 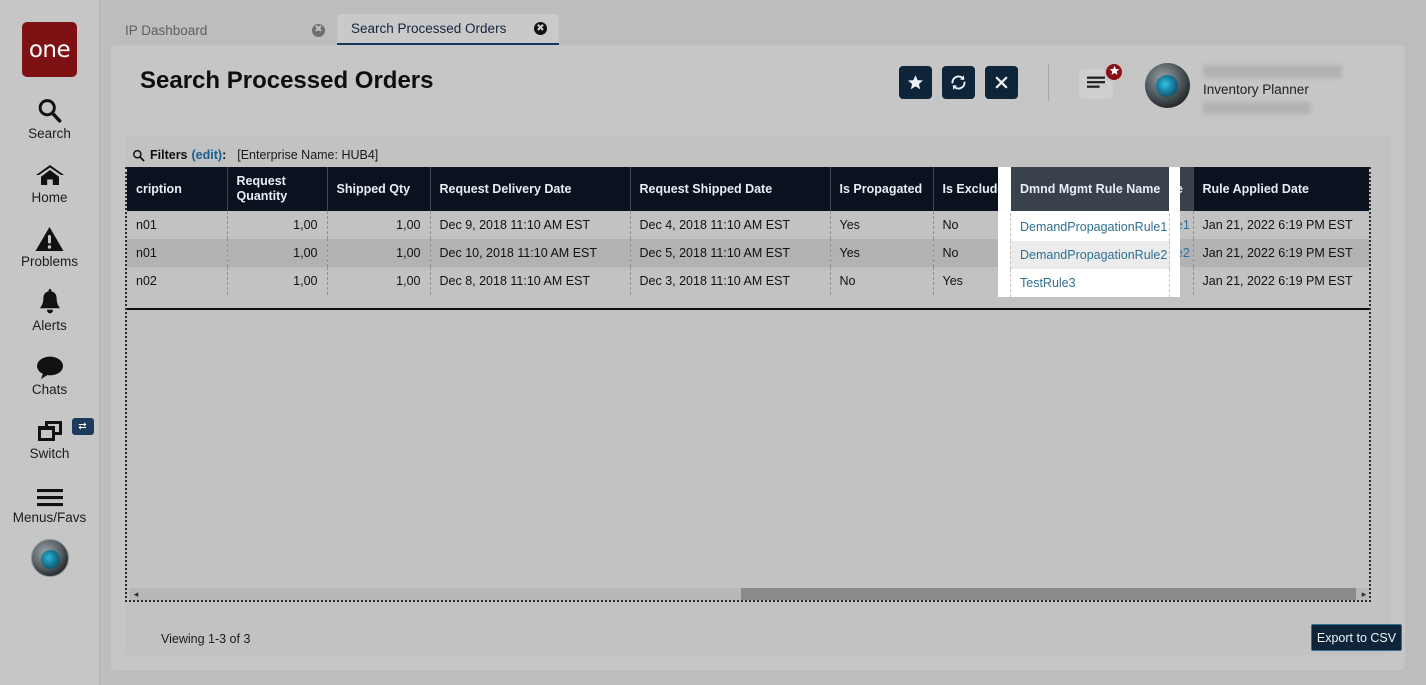 What do you see at coordinates (1113, 225) in the screenshot?
I see `rule-name-link: DemandPropagationRule1` at bounding box center [1113, 225].